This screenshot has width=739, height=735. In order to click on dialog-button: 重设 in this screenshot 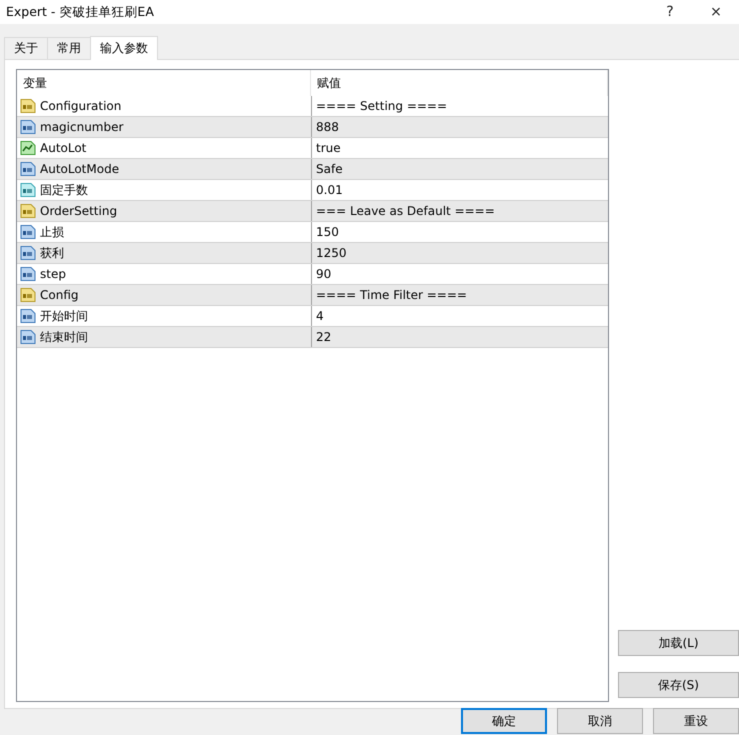, I will do `click(696, 721)`.